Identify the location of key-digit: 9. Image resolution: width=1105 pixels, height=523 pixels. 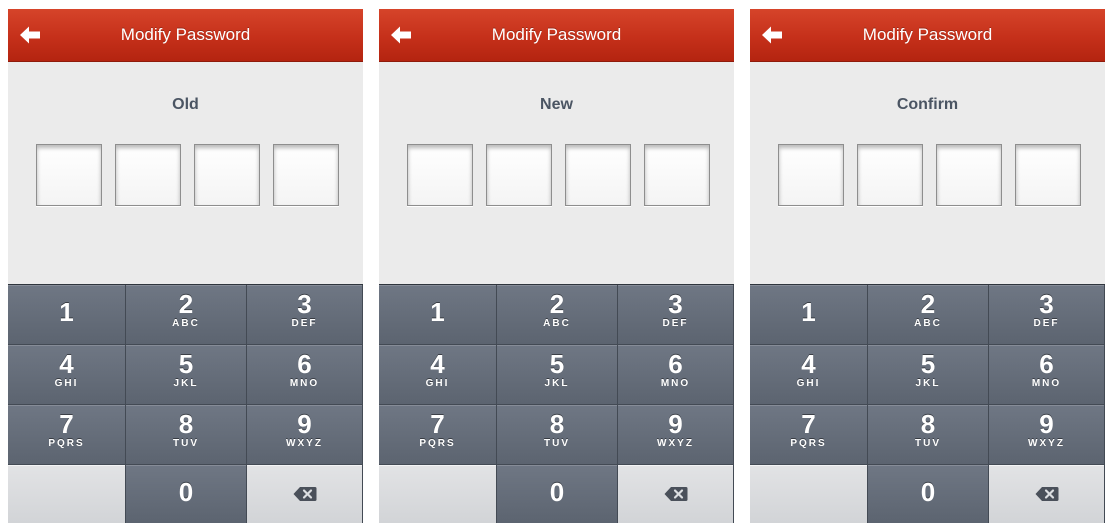
(304, 424).